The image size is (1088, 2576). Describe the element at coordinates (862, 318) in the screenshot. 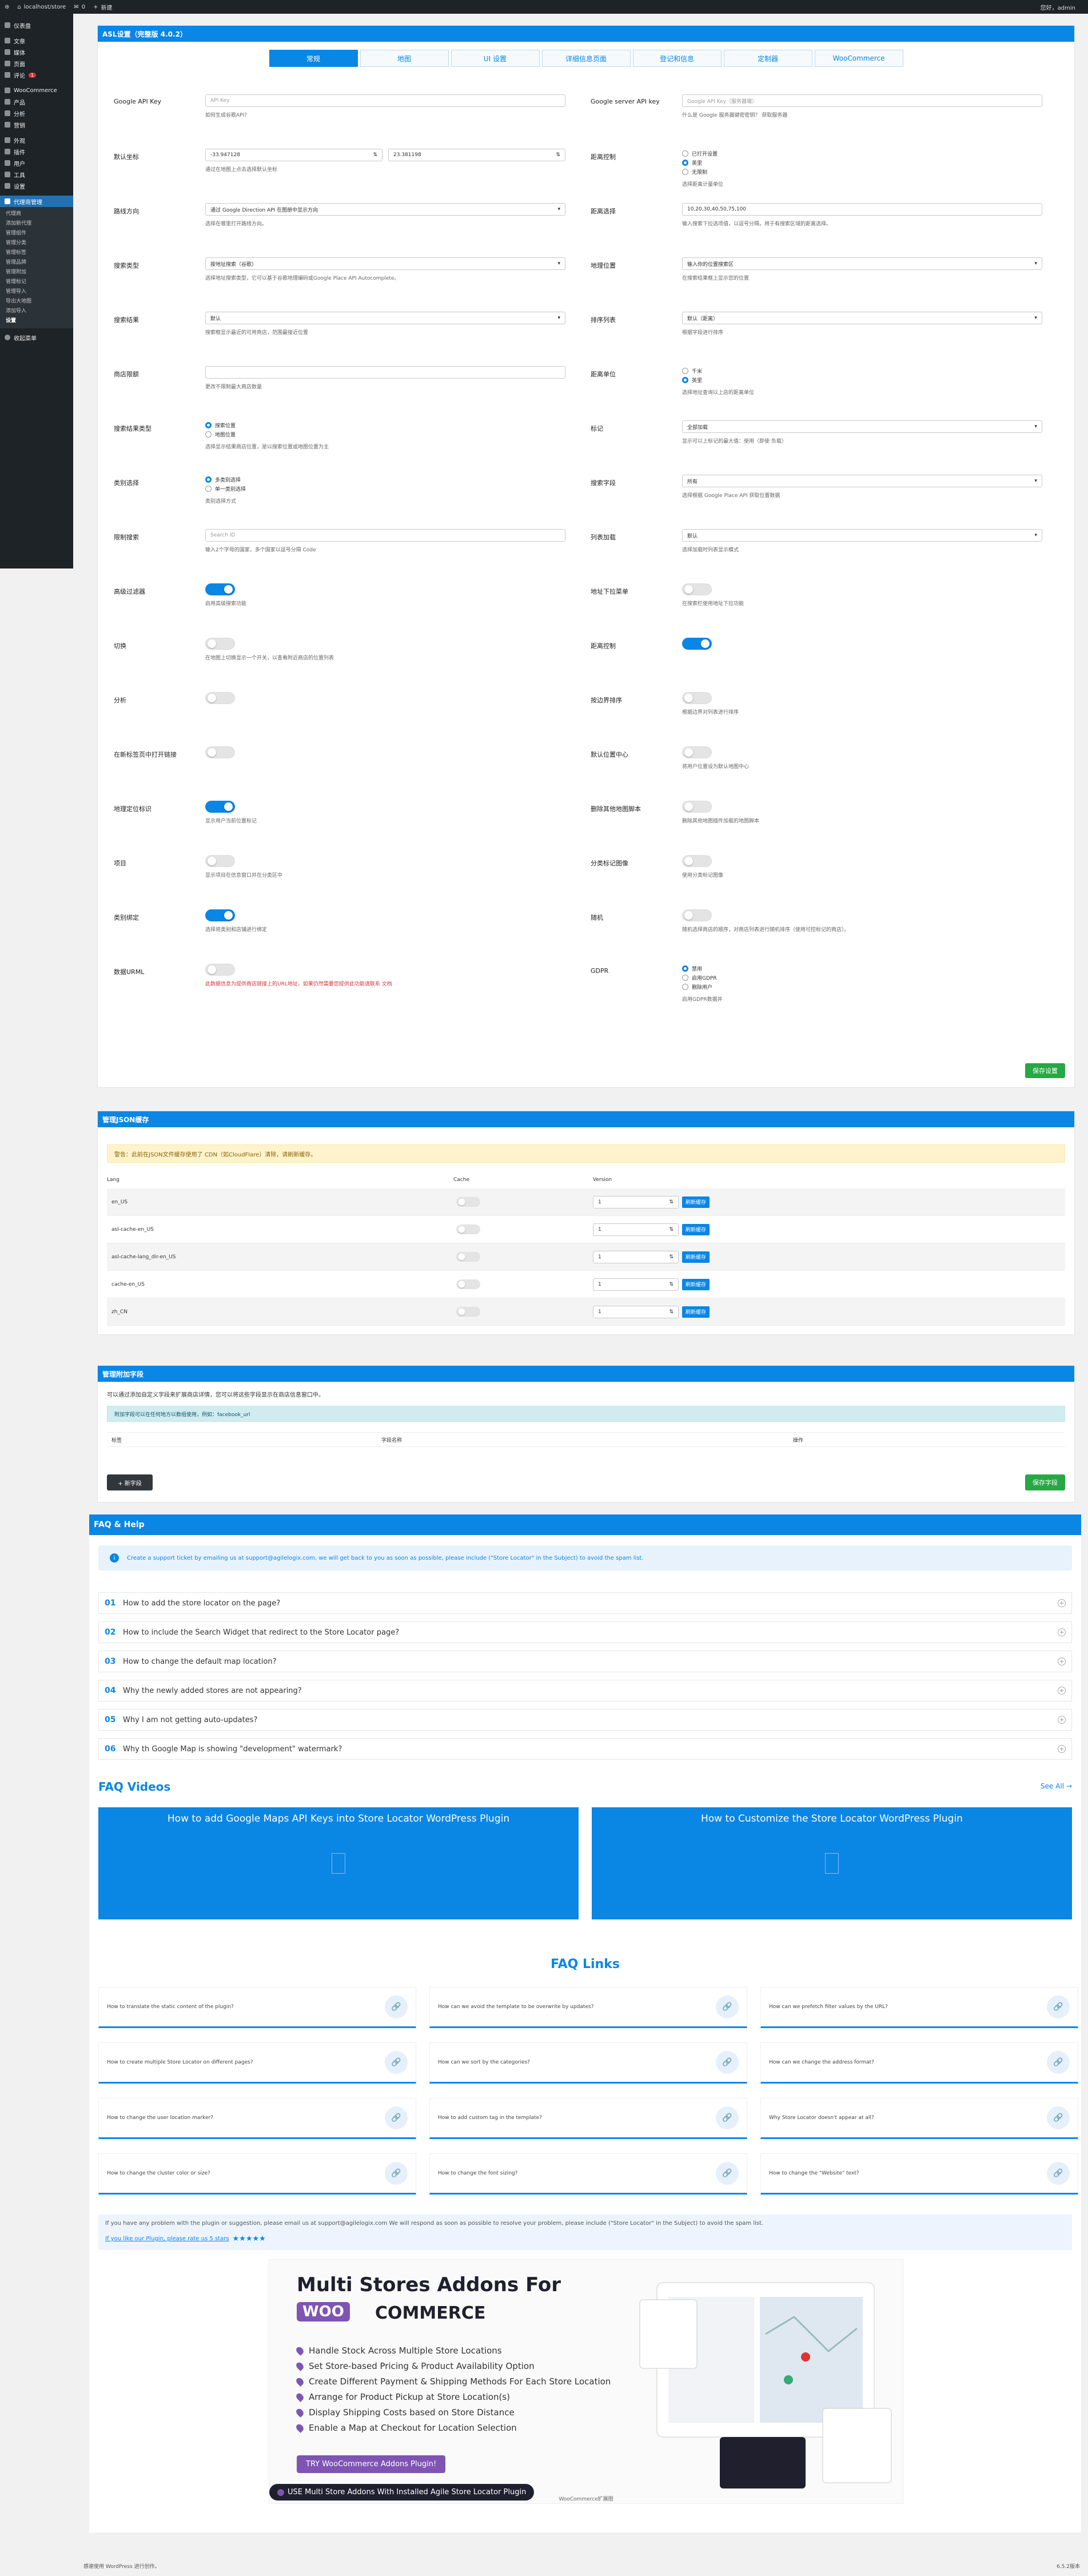

I see `select-dropdown: 默认（距离） ▾` at that location.